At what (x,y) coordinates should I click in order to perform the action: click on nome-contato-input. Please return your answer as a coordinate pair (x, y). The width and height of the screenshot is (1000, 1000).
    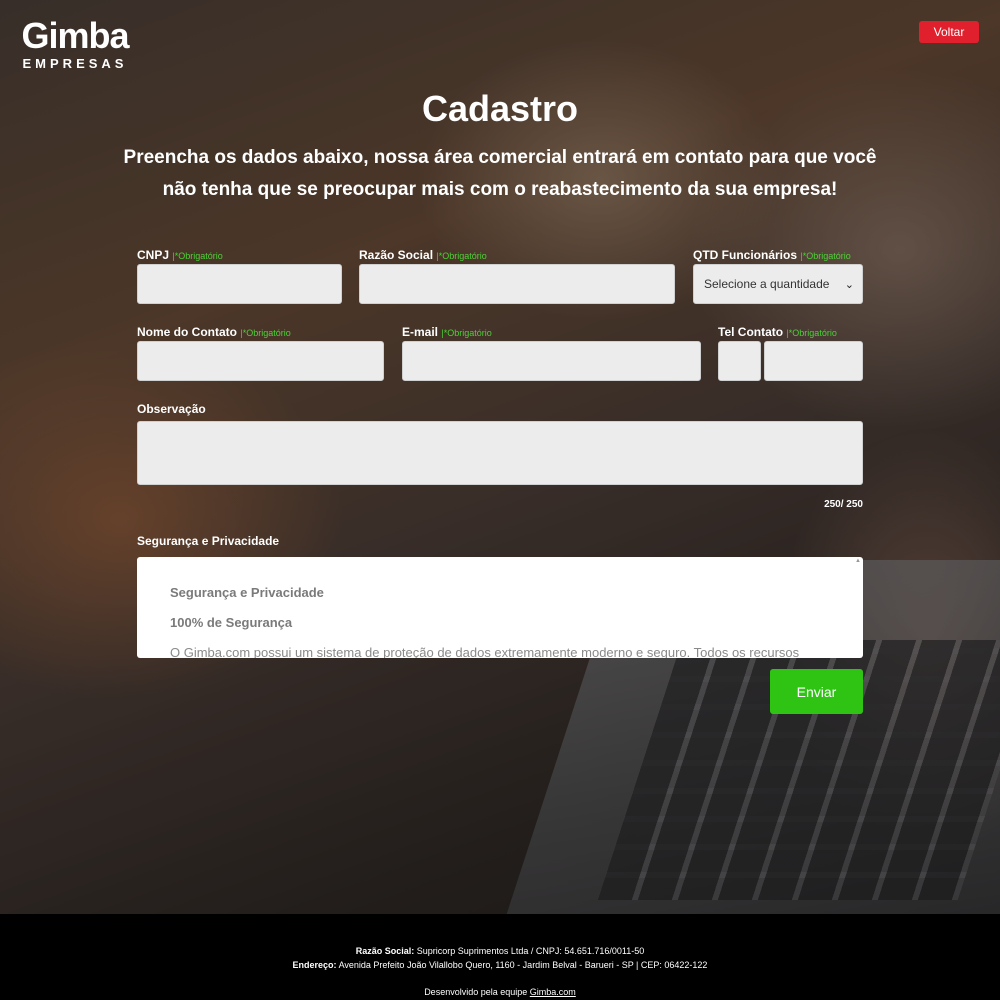
    Looking at the image, I should click on (260, 361).